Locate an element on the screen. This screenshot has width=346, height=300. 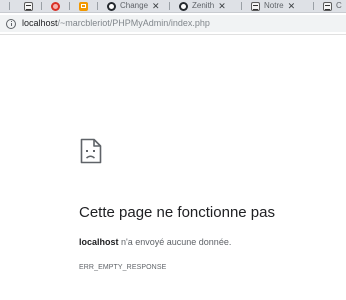
tab-notre: Notre ✕ is located at coordinates (278, 6).